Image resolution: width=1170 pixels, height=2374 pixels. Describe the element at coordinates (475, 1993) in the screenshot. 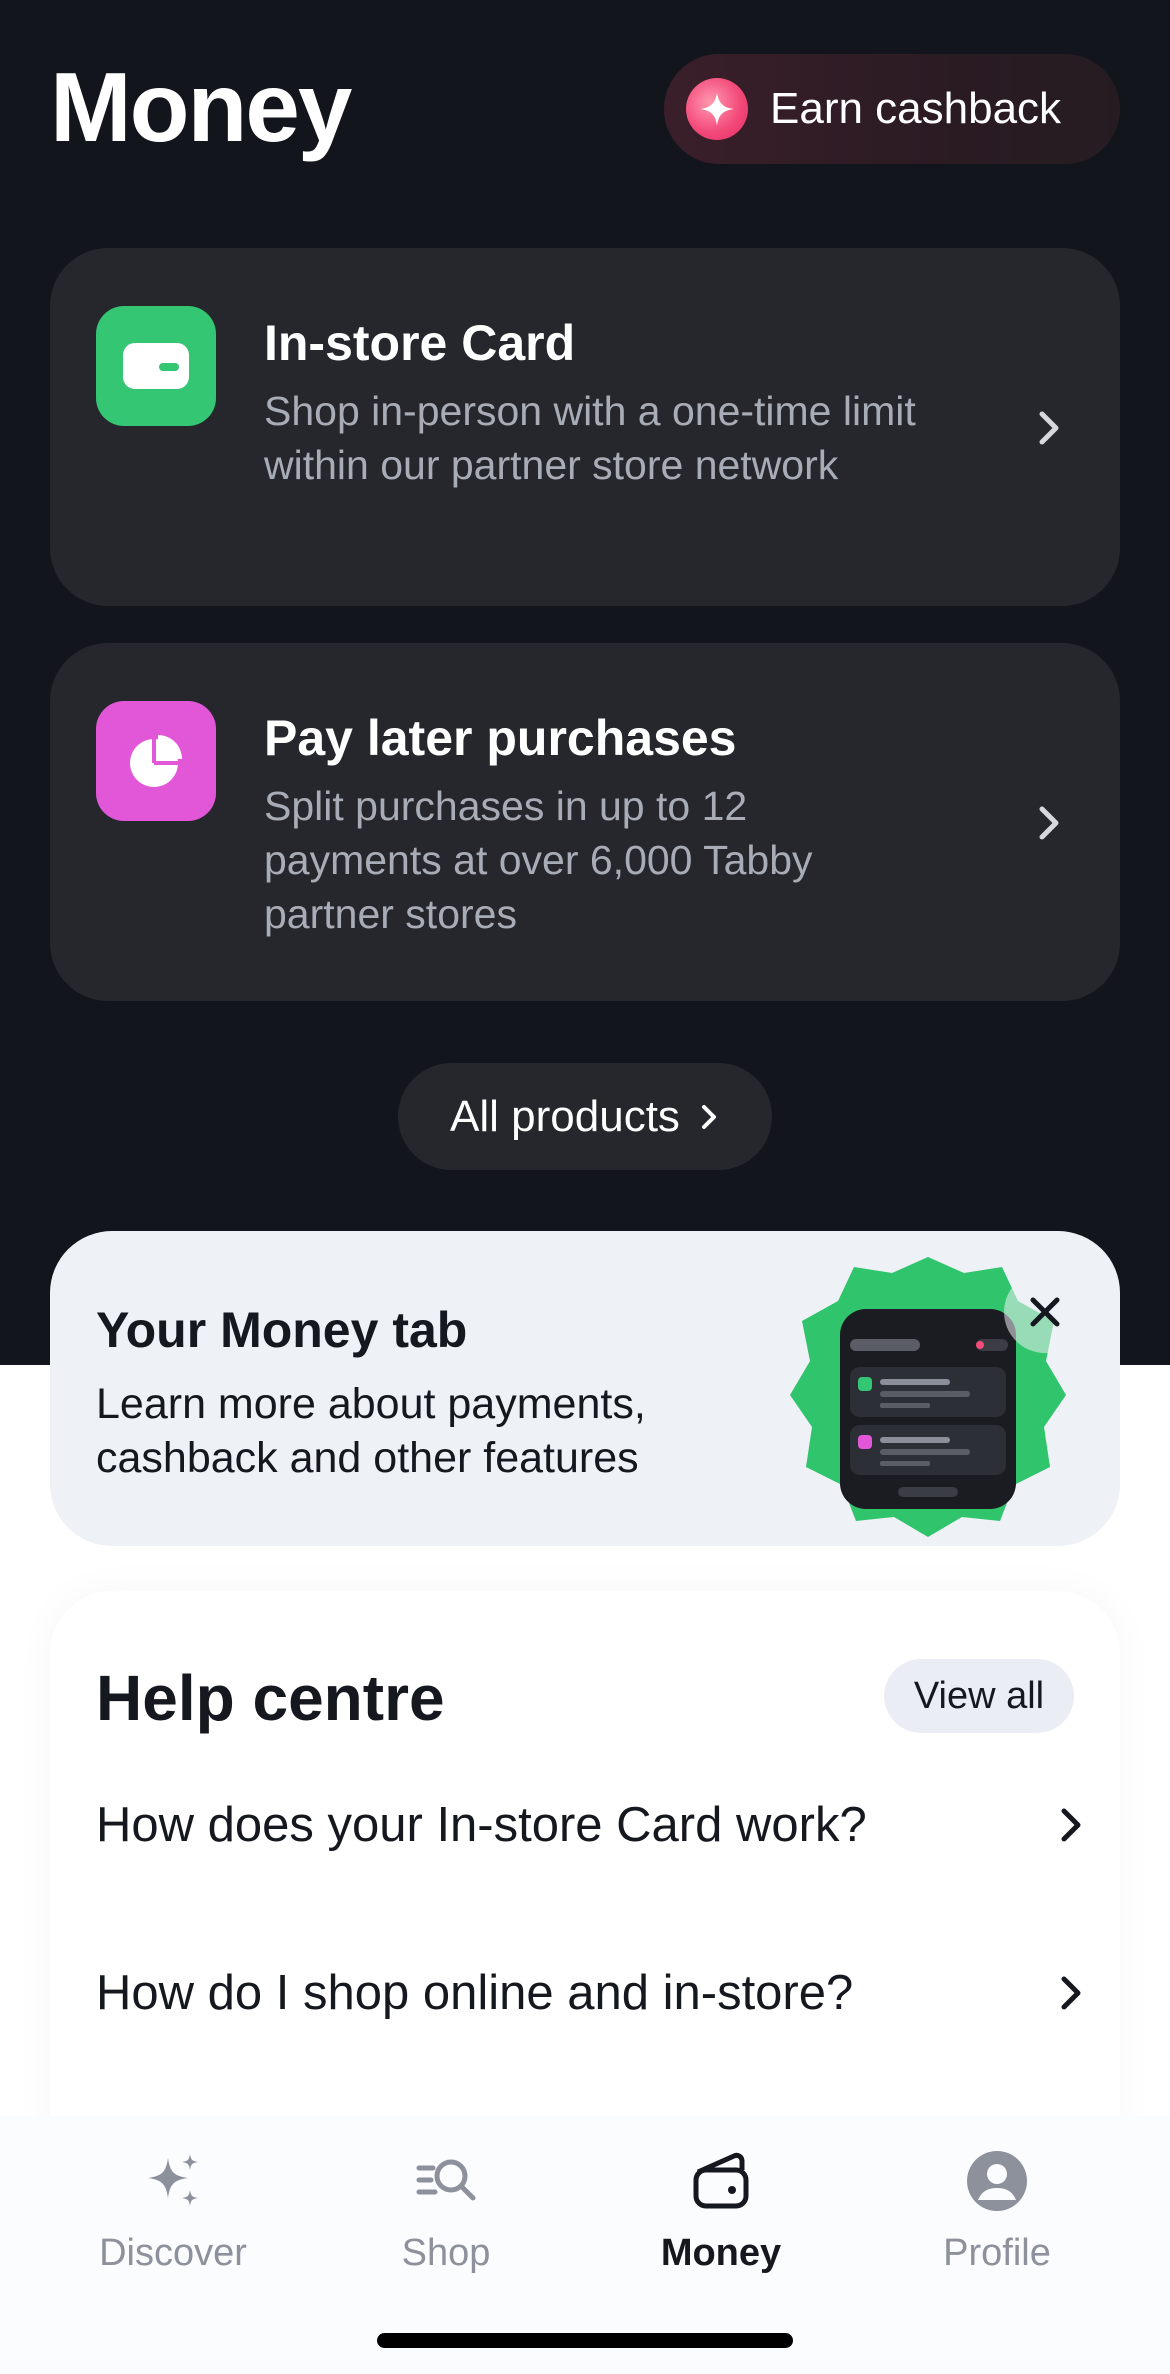

I see `help-article-label: How do I shop online and in-store?` at that location.